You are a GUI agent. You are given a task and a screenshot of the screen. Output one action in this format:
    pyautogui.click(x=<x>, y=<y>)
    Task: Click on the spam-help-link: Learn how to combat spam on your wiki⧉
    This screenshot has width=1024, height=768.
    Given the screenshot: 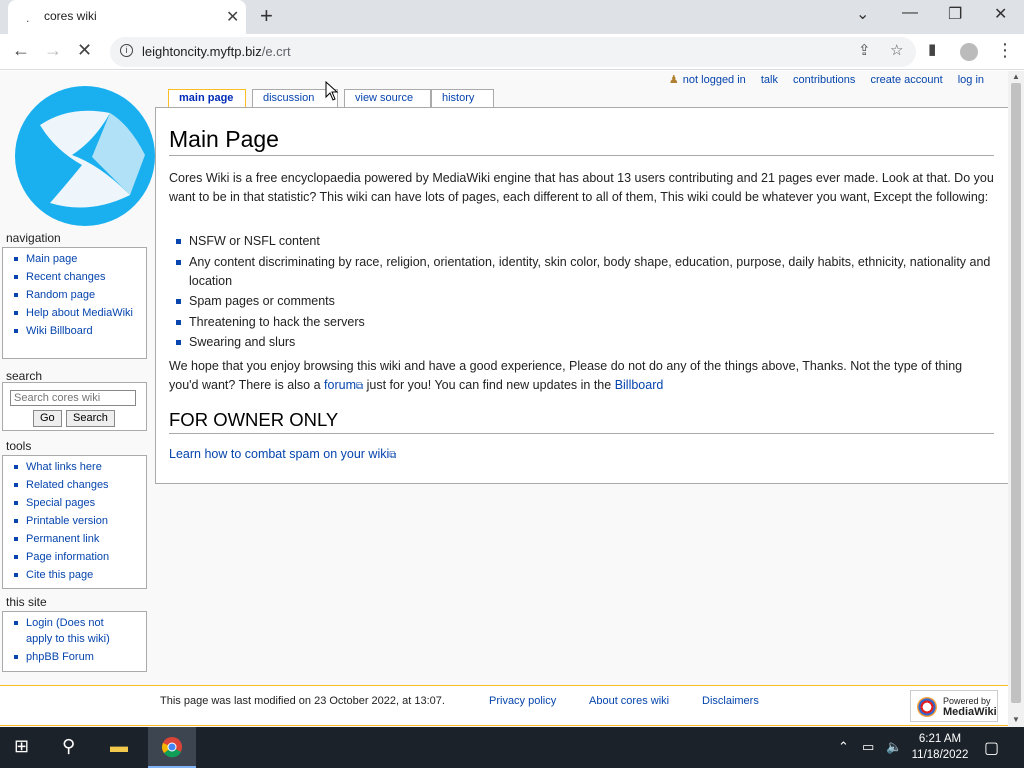 What is the action you would take?
    pyautogui.click(x=282, y=454)
    